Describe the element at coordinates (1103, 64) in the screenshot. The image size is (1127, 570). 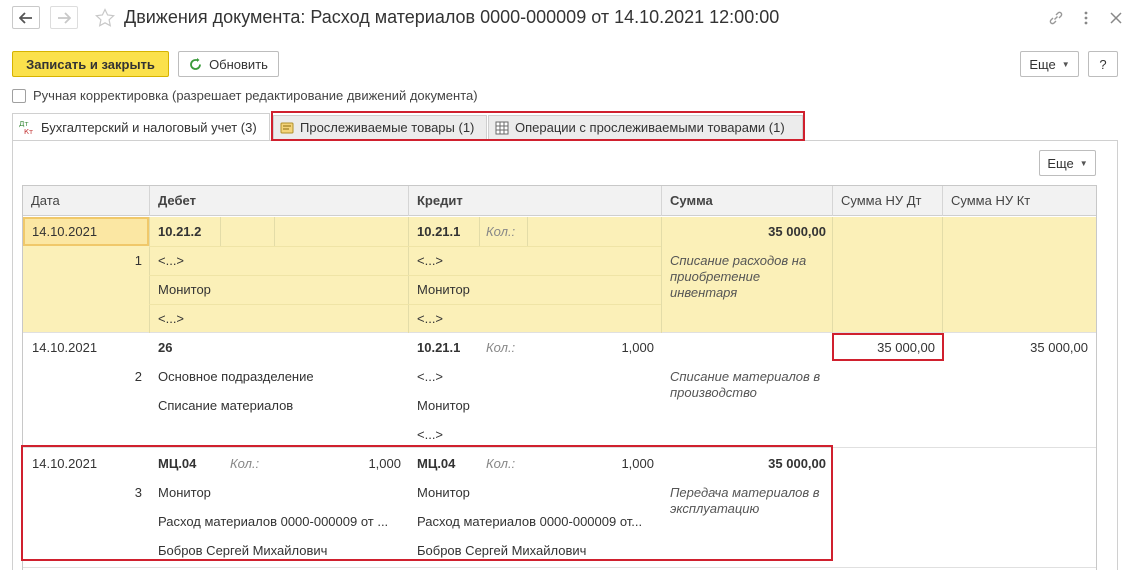
I see `help-button: ?` at that location.